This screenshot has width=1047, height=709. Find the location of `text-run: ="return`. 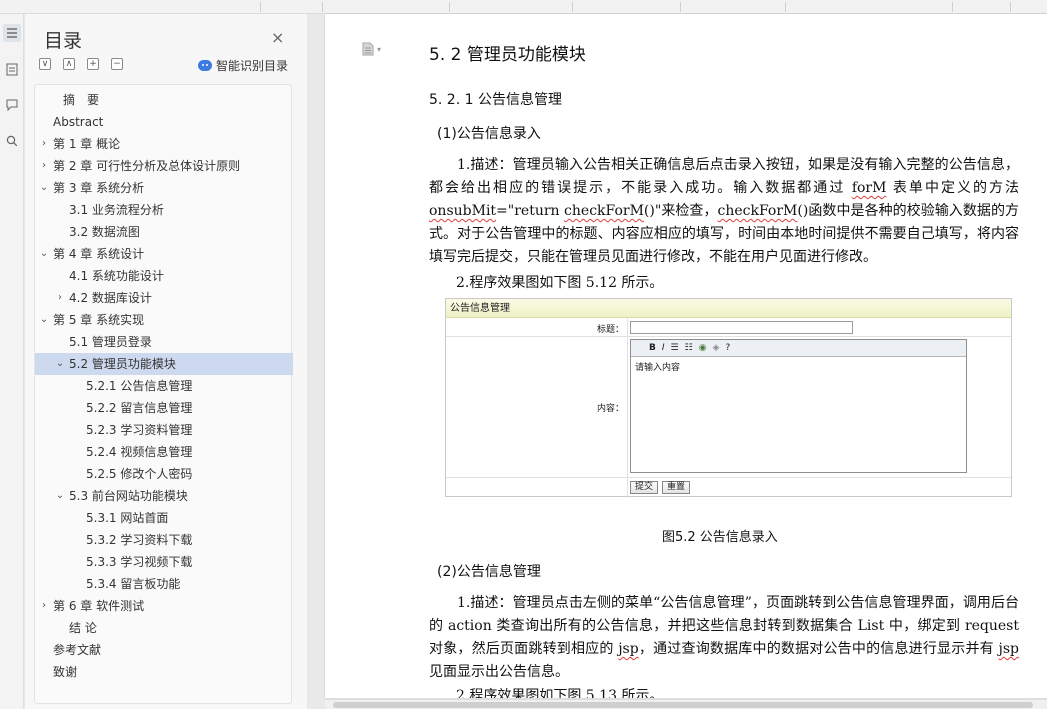

text-run: ="return is located at coordinates (530, 211).